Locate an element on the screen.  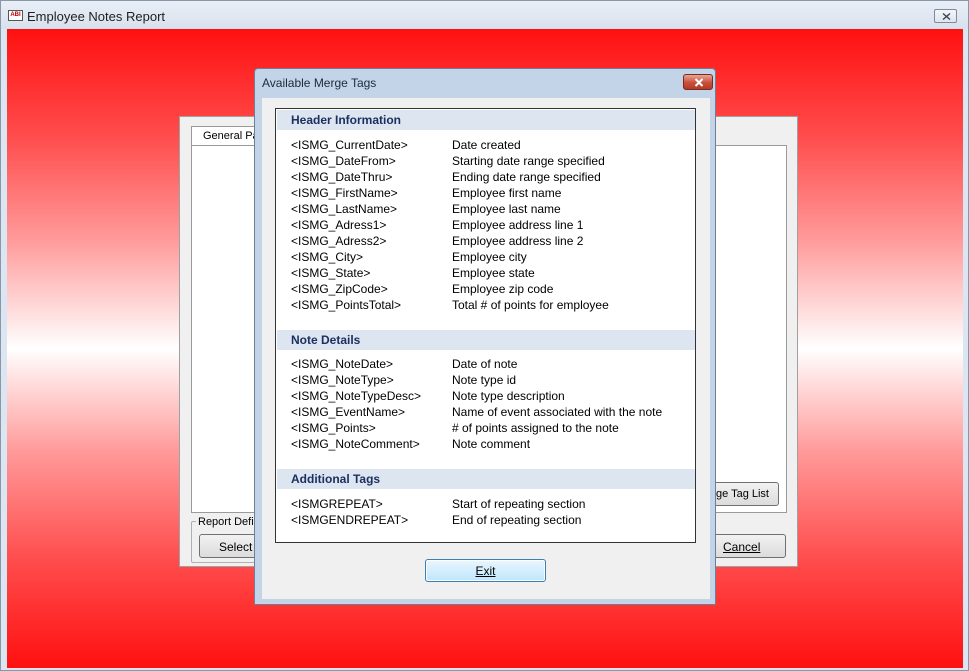
tag-name: <ISMG_Points> is located at coordinates (333, 428).